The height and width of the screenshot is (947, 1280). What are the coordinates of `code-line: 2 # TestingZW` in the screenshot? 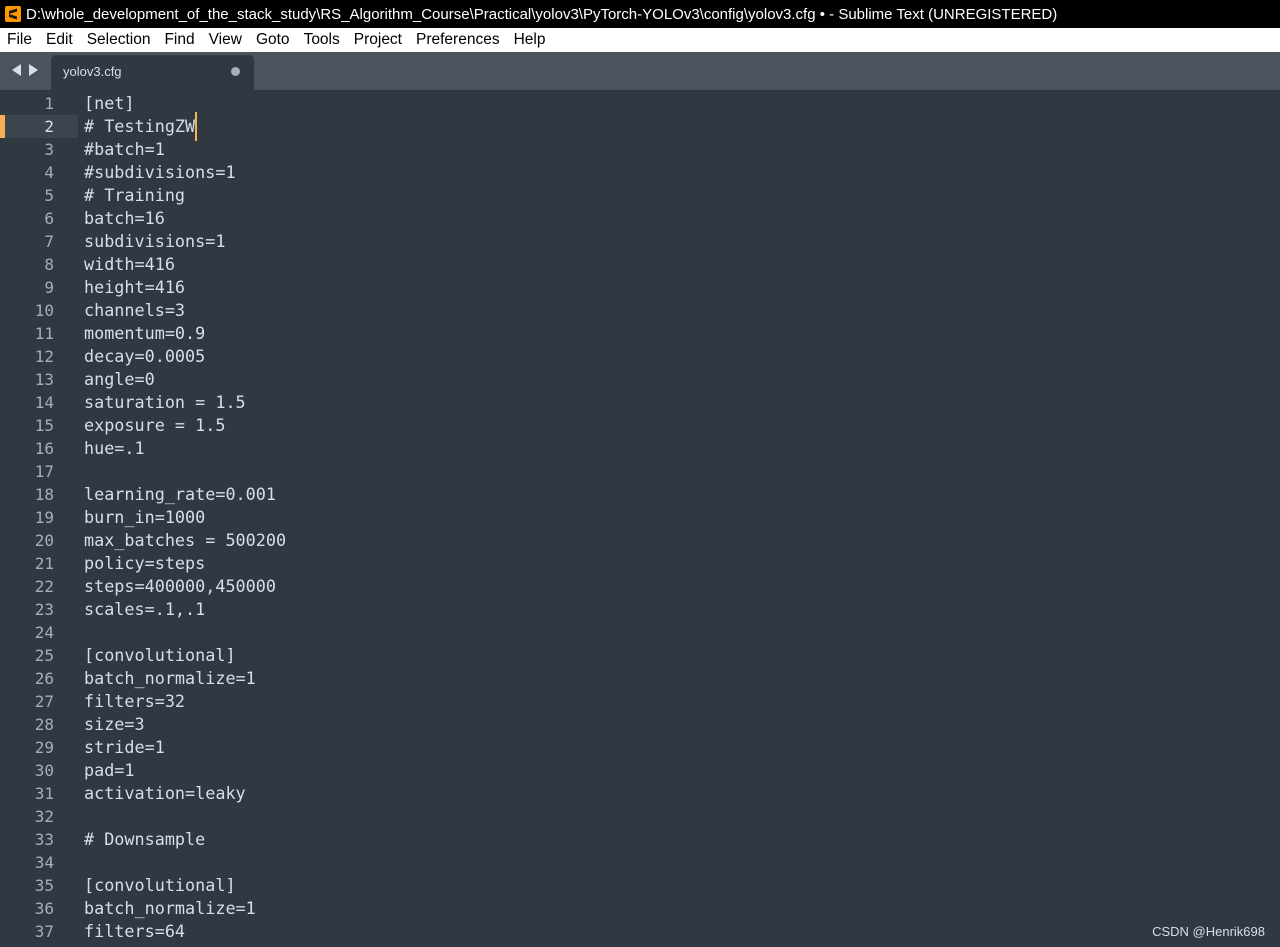 It's located at (640, 126).